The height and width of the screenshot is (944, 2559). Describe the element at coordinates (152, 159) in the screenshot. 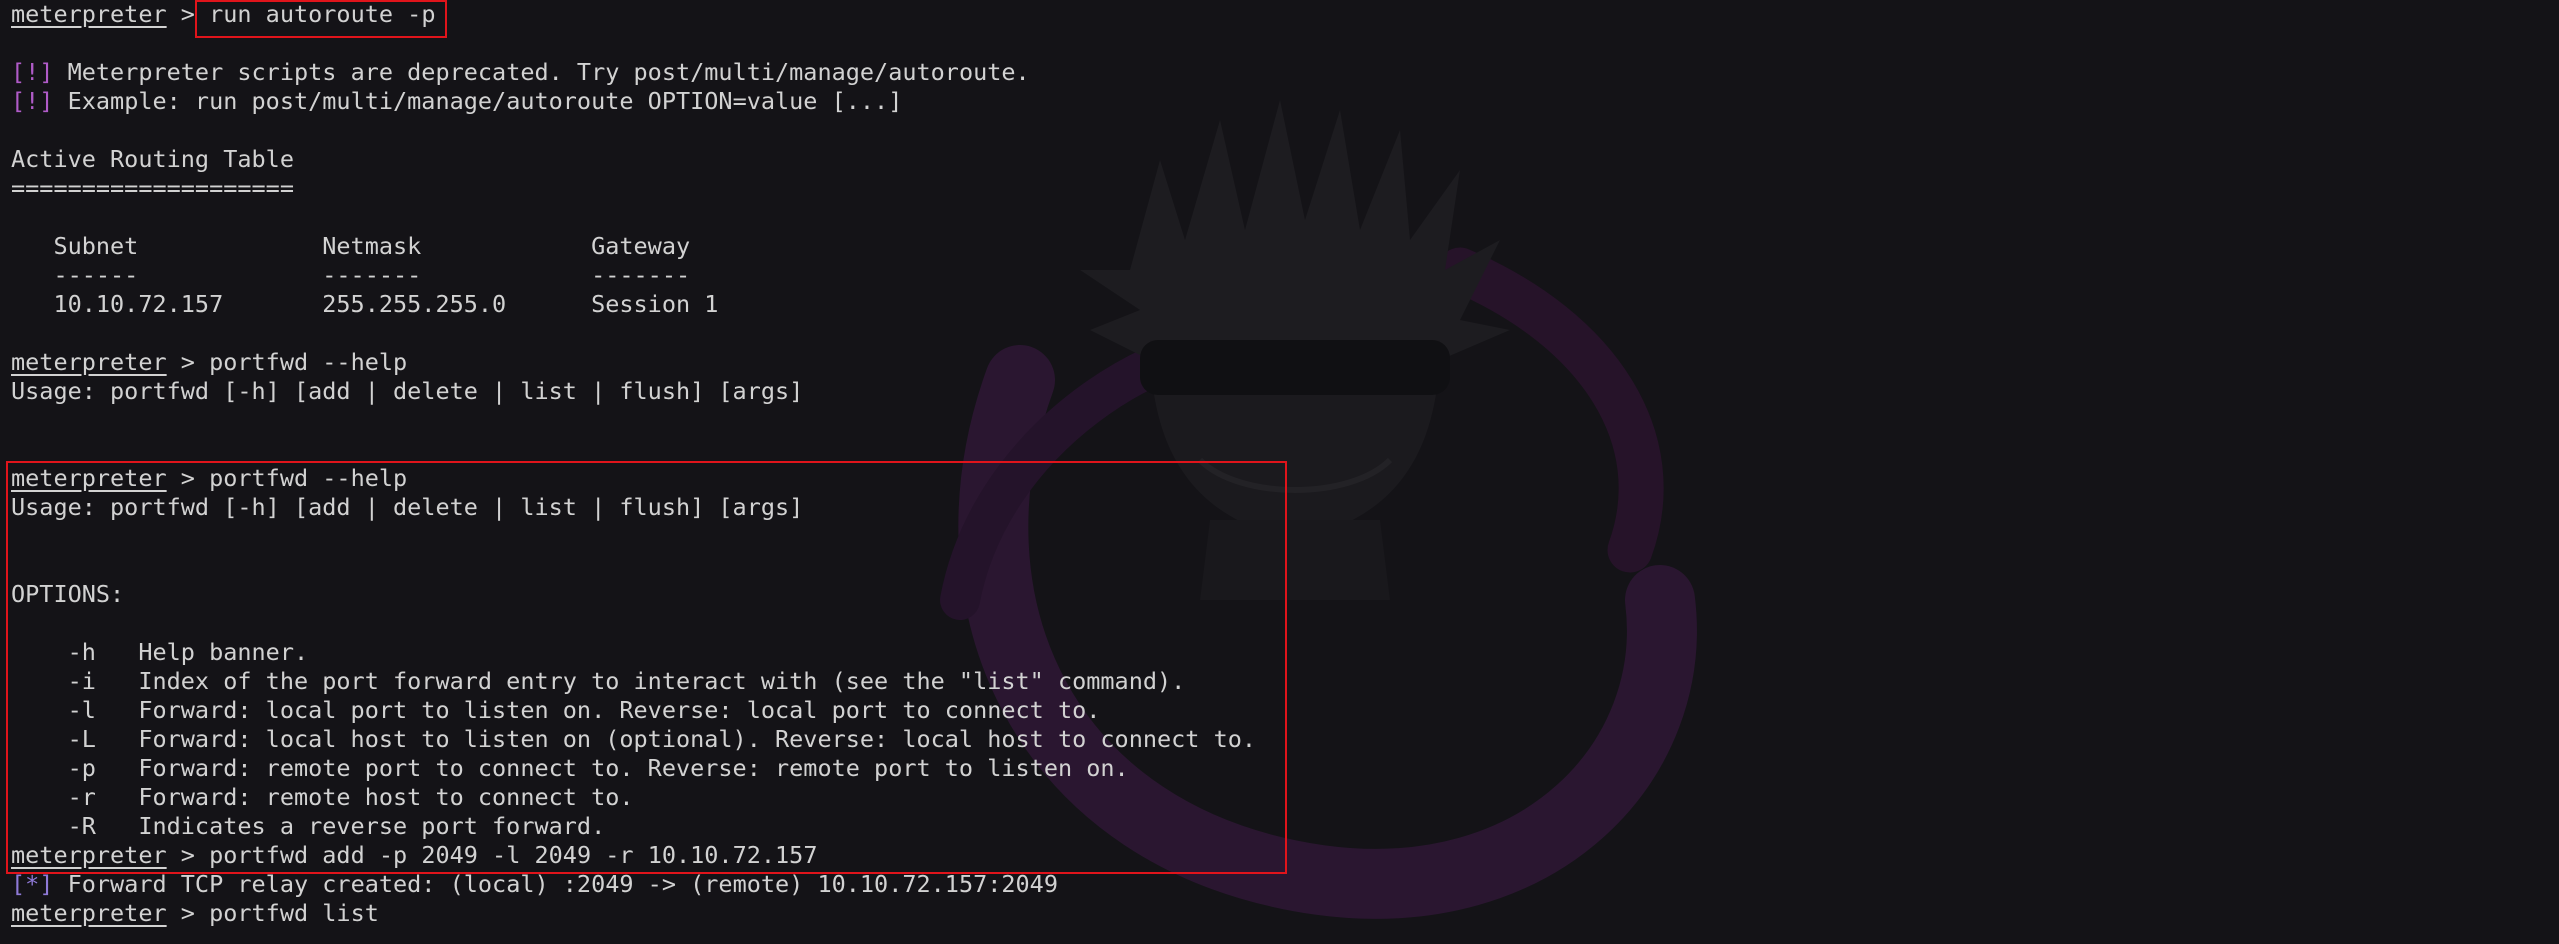

I see `routing-table-title: Active Routing Table` at that location.